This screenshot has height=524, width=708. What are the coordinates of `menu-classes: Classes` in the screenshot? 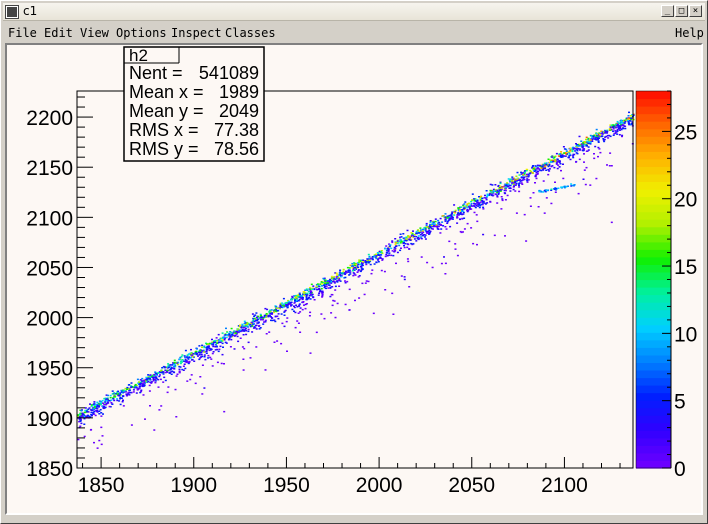 It's located at (250, 33).